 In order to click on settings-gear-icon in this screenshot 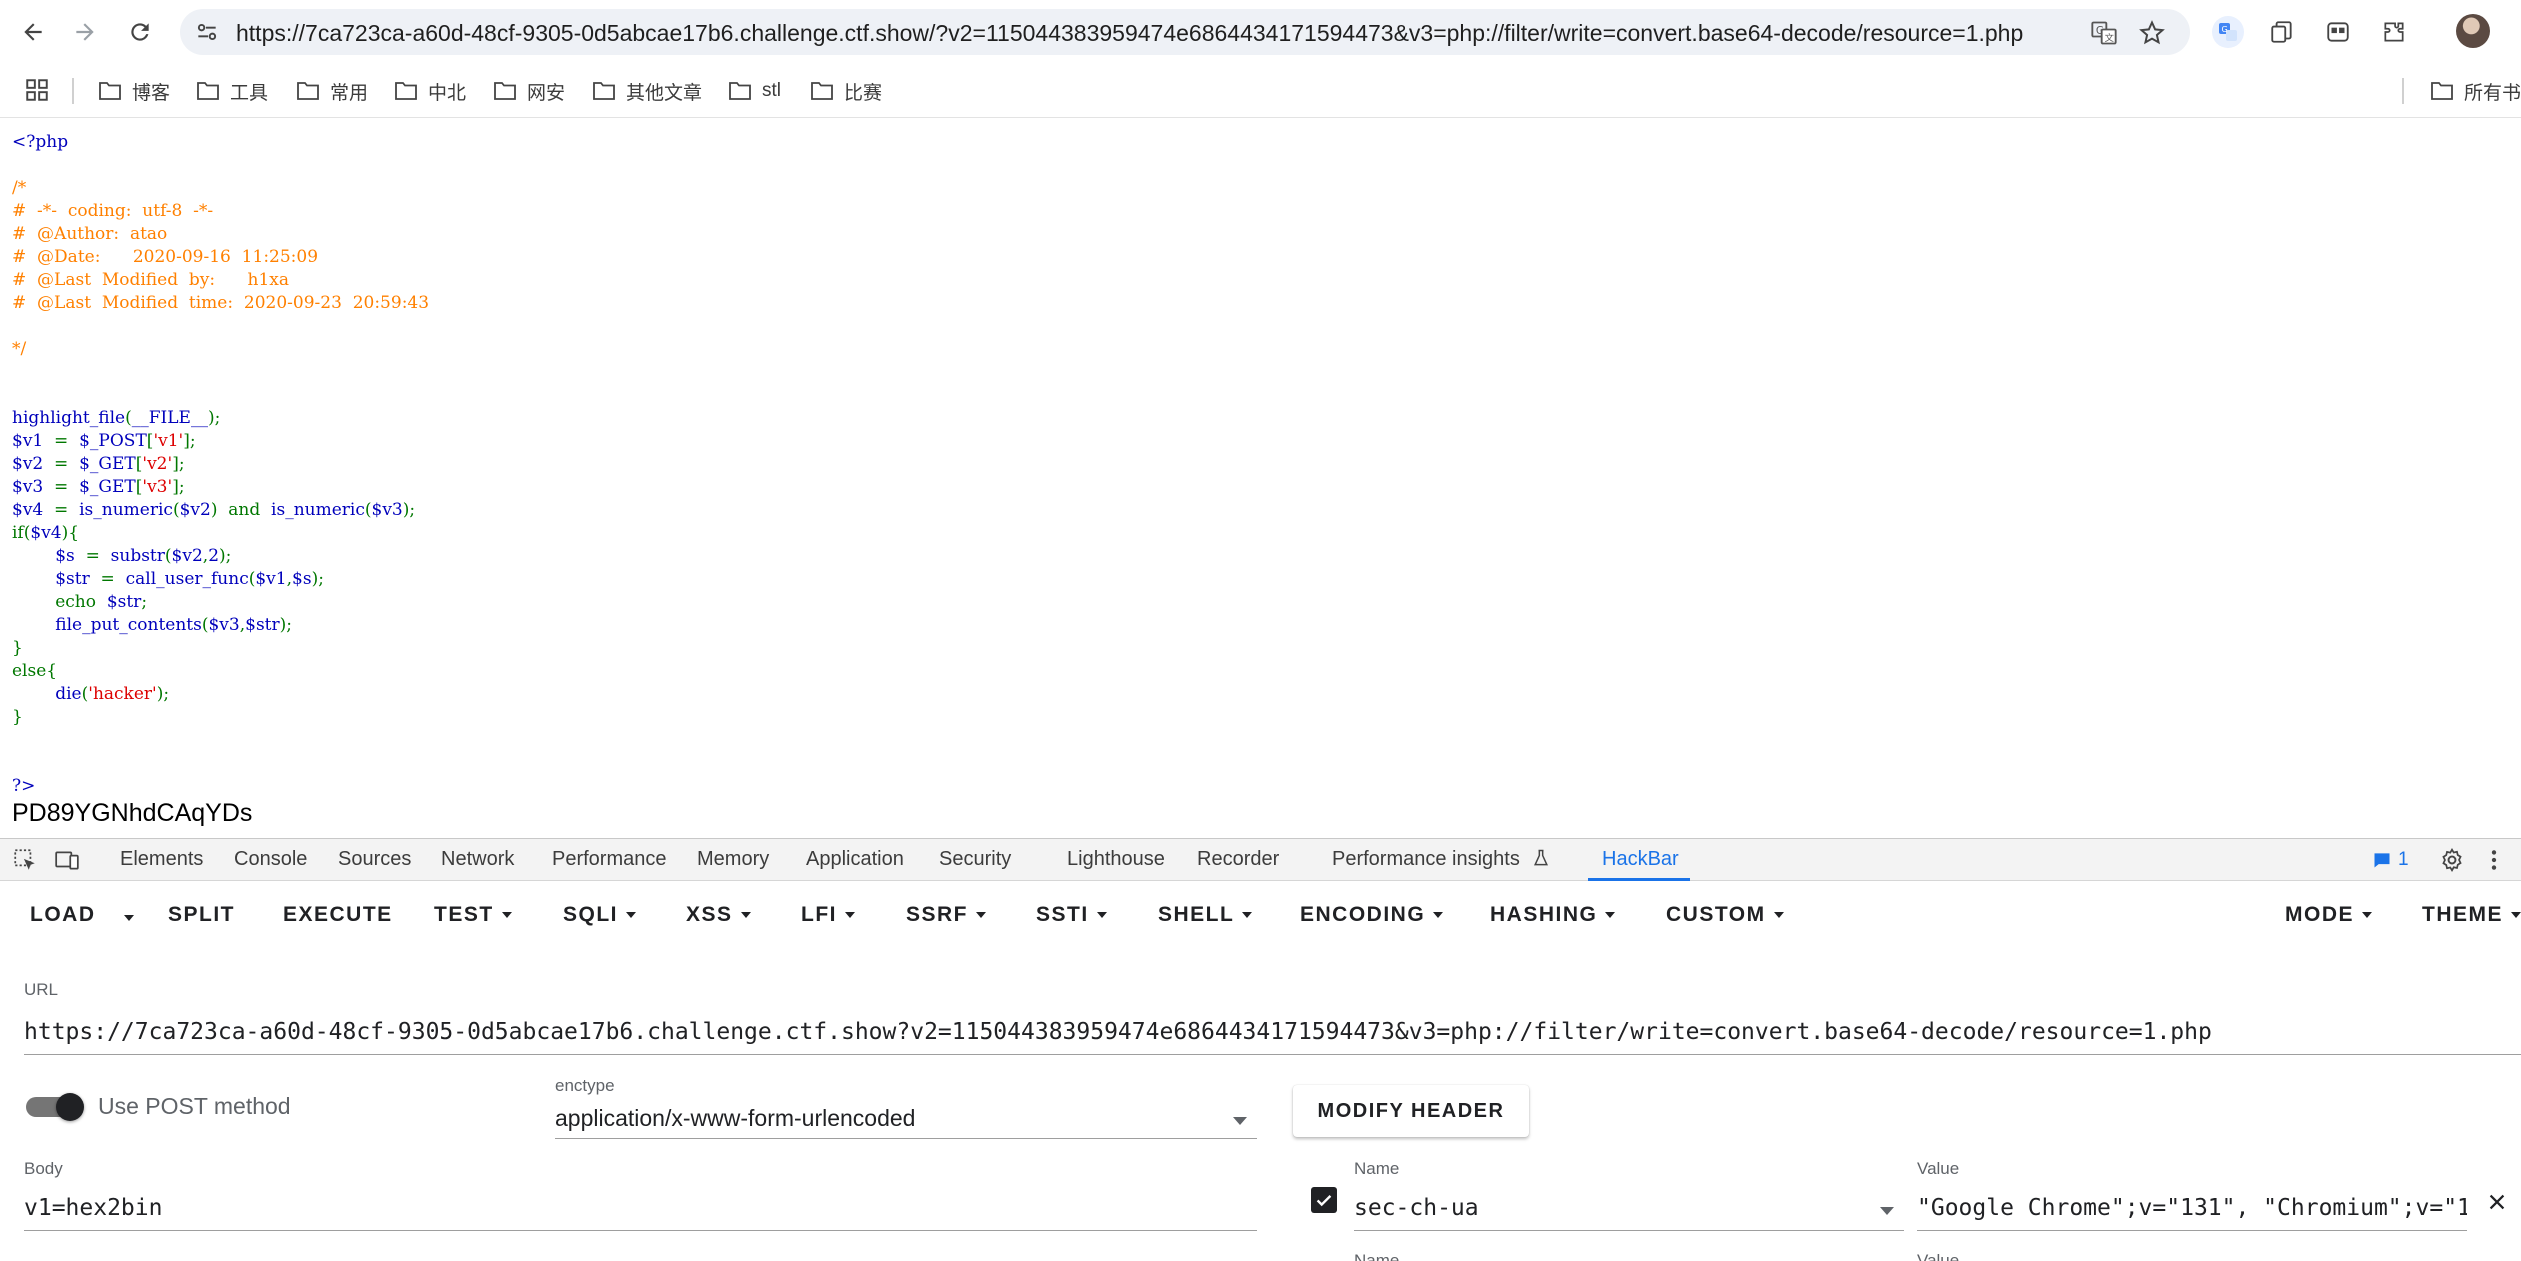, I will do `click(2452, 860)`.